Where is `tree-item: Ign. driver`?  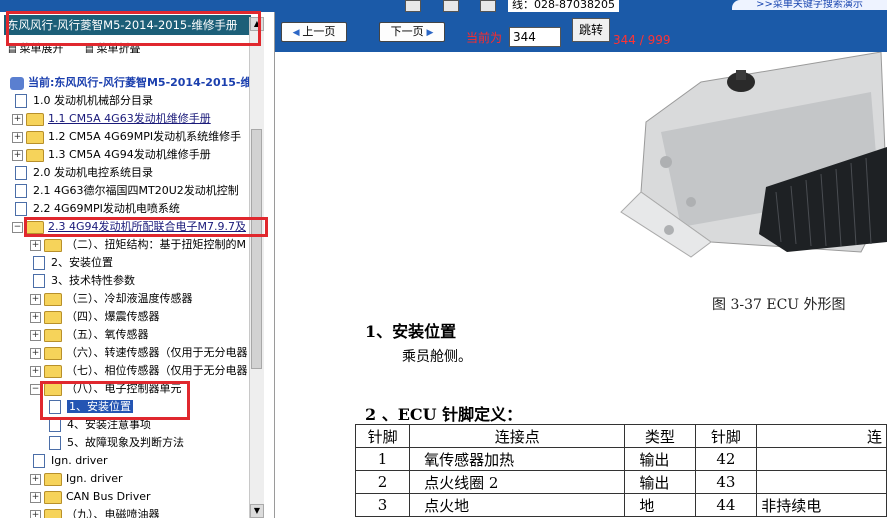
tree-item: Ign. driver is located at coordinates (69, 461).